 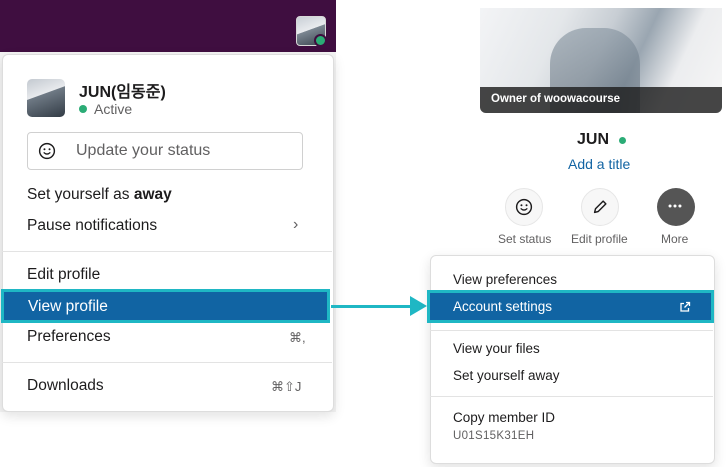 What do you see at coordinates (505, 279) in the screenshot?
I see `view-preferences-menu-item: View preferences` at bounding box center [505, 279].